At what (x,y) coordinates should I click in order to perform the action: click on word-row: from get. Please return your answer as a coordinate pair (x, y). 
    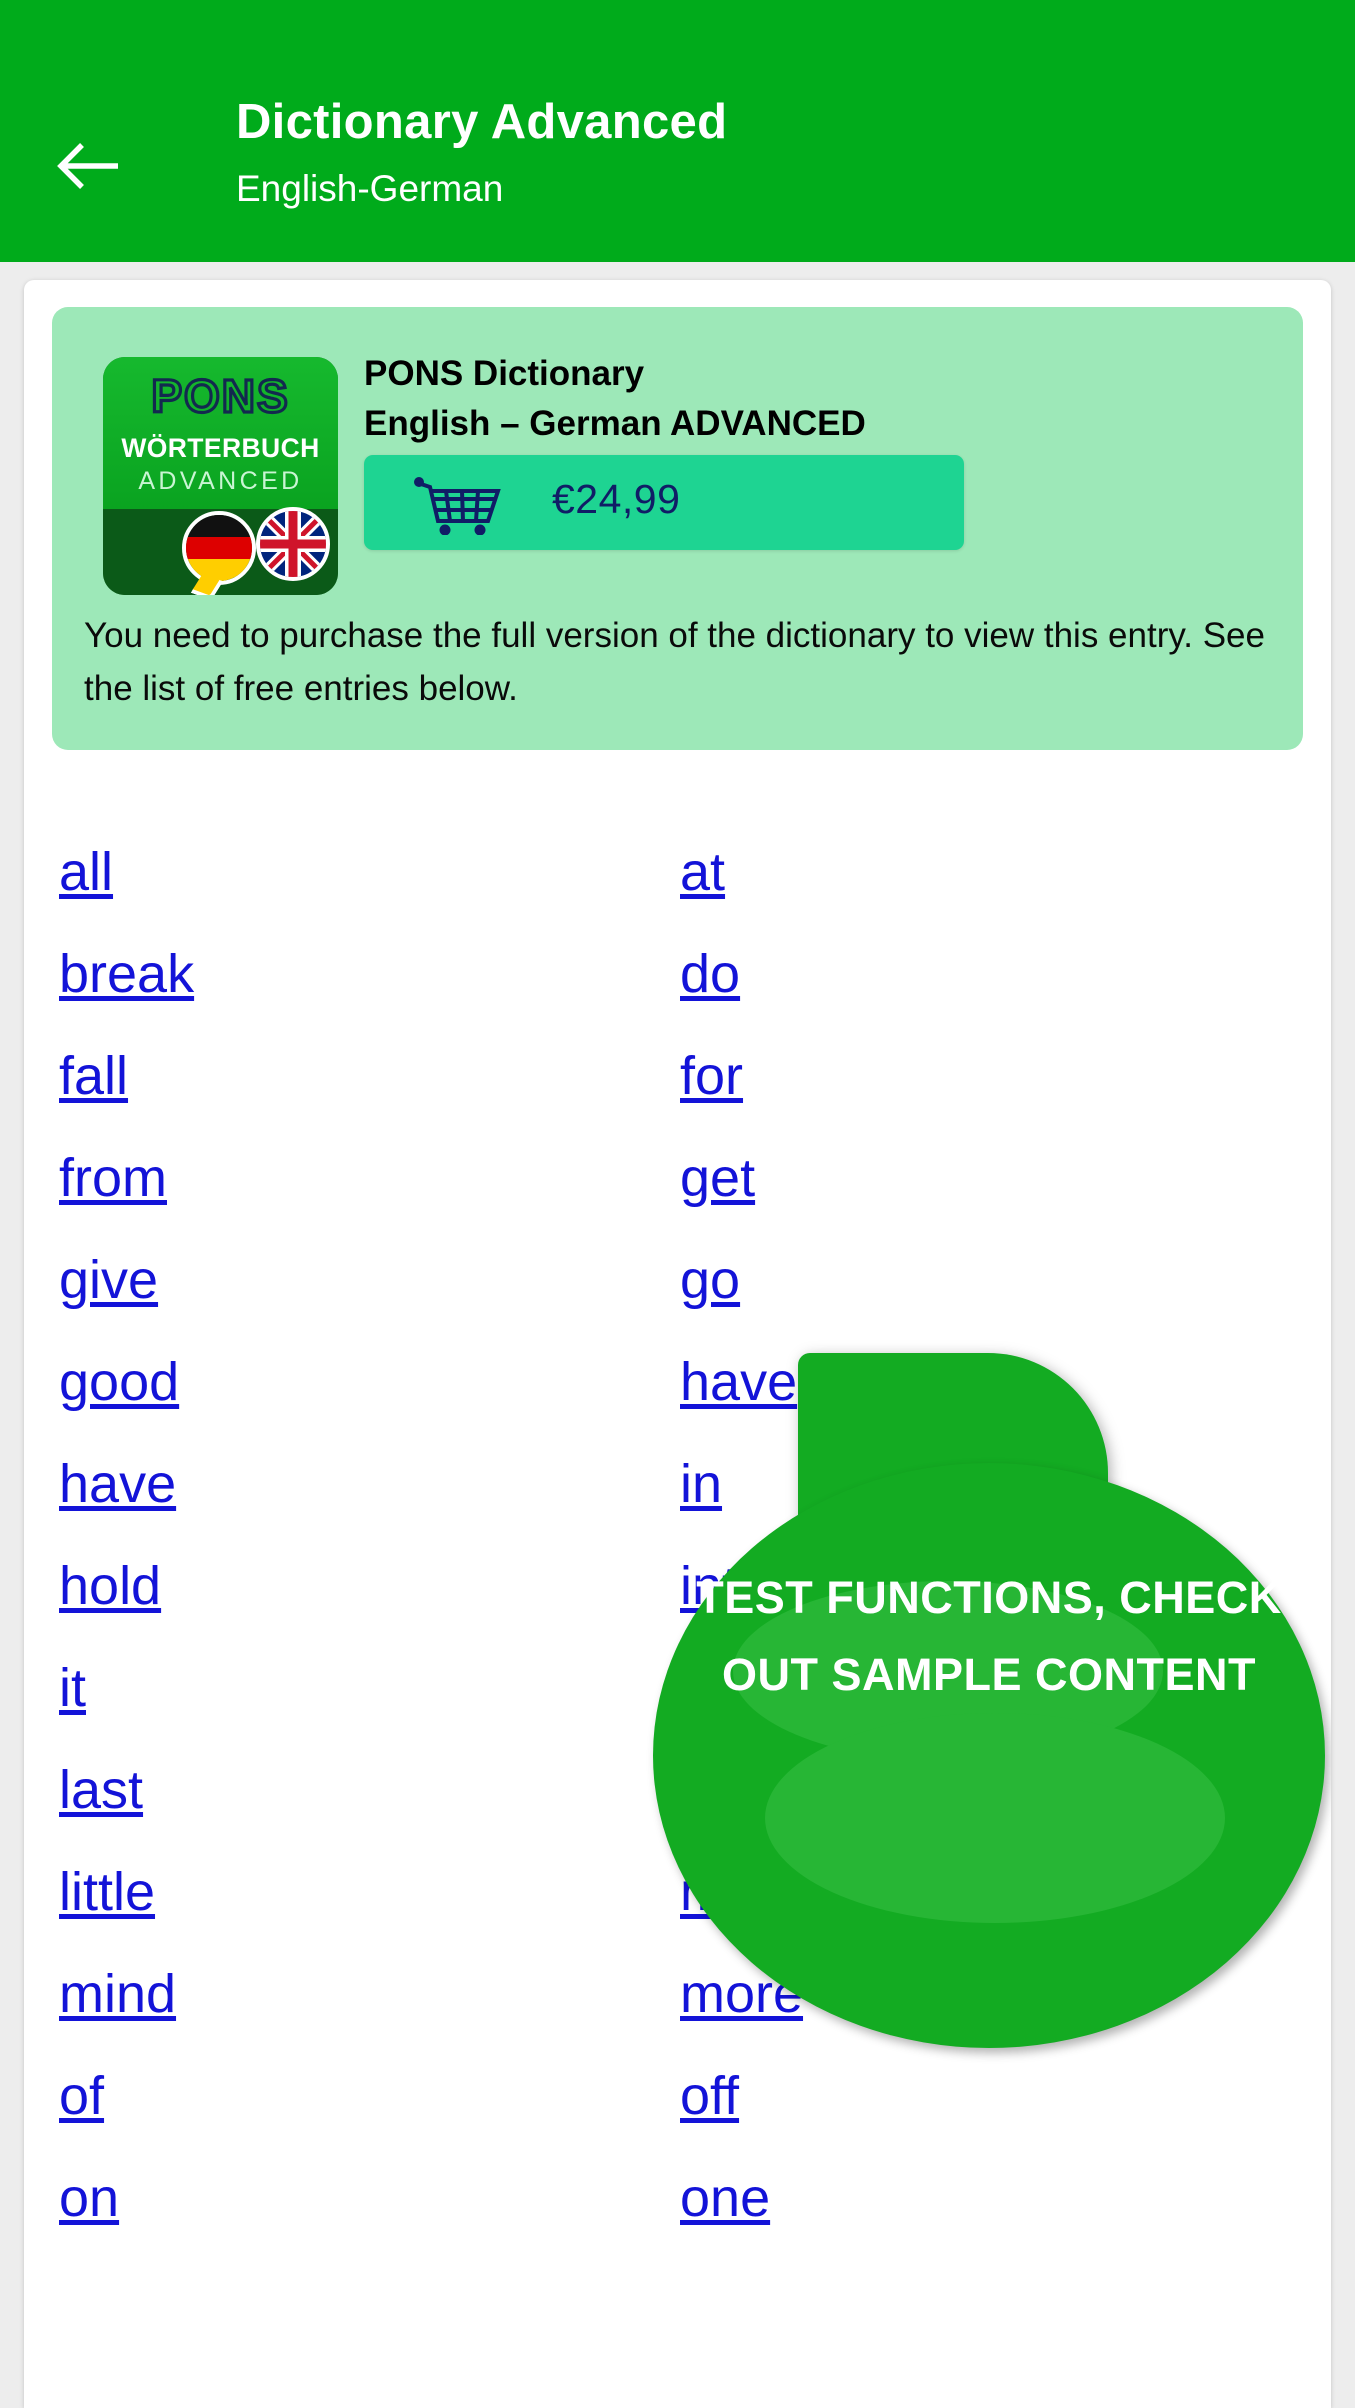
    Looking at the image, I should click on (677, 1197).